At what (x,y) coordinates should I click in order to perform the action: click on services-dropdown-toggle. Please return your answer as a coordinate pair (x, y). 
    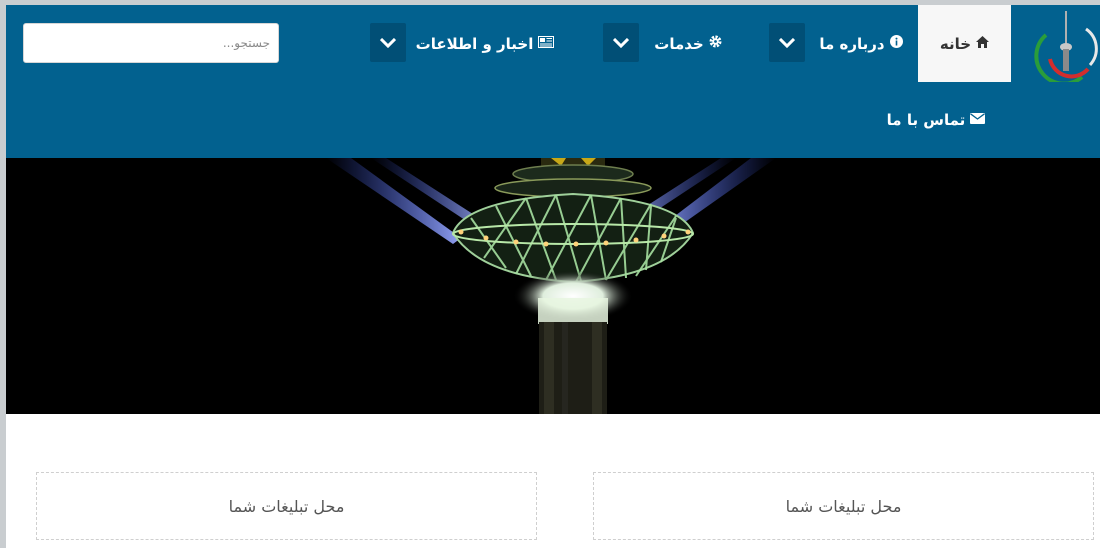
    Looking at the image, I should click on (621, 42).